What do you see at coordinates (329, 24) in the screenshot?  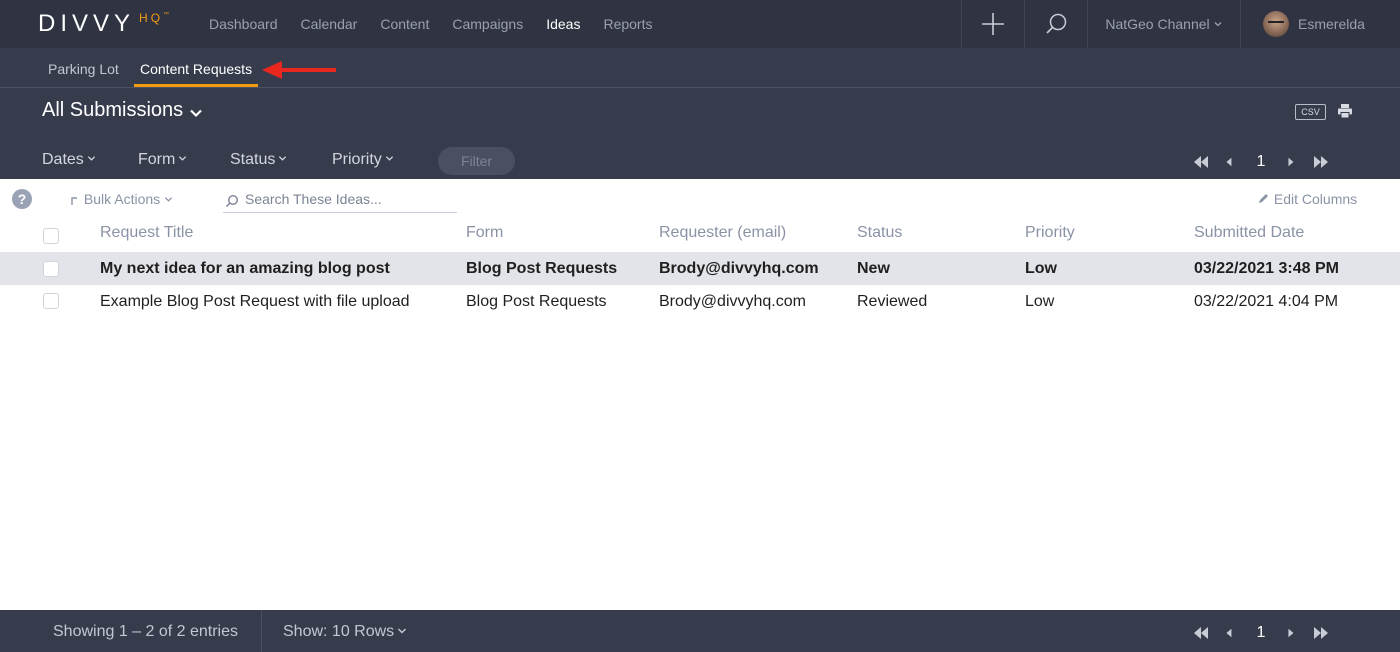 I see `nav-calendar: Calendar` at bounding box center [329, 24].